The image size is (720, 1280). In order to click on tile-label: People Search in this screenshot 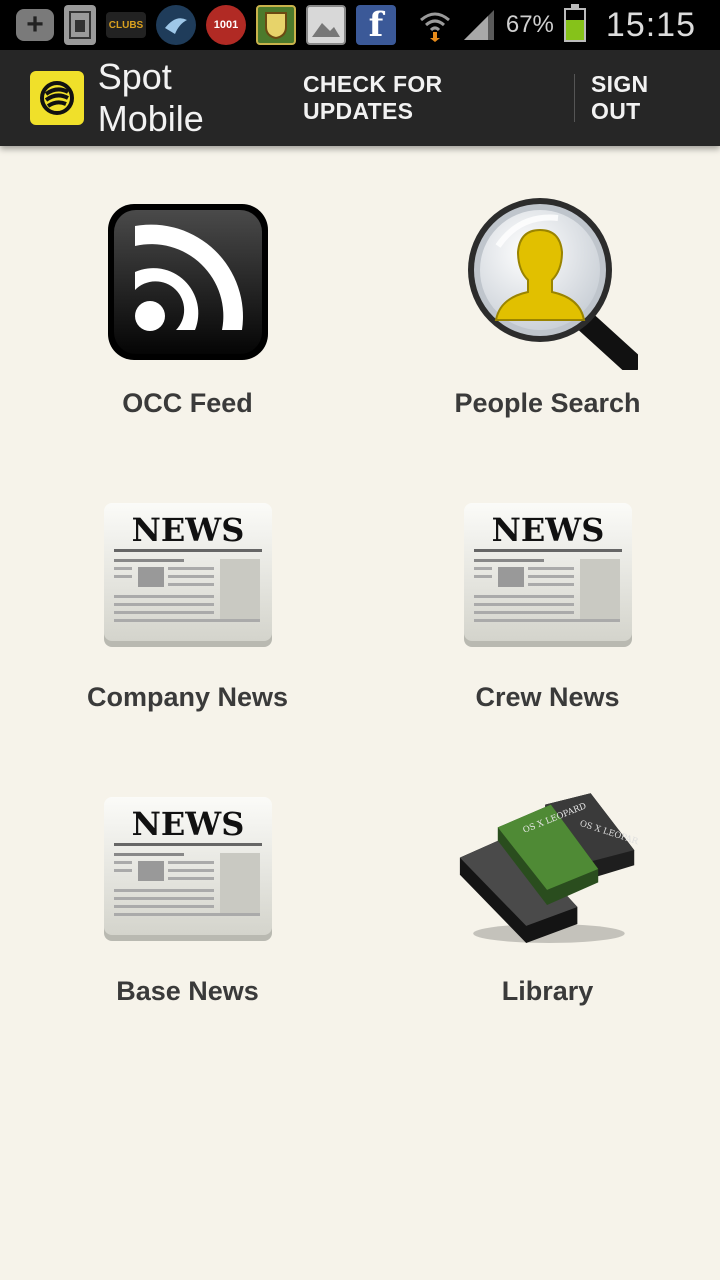, I will do `click(547, 403)`.